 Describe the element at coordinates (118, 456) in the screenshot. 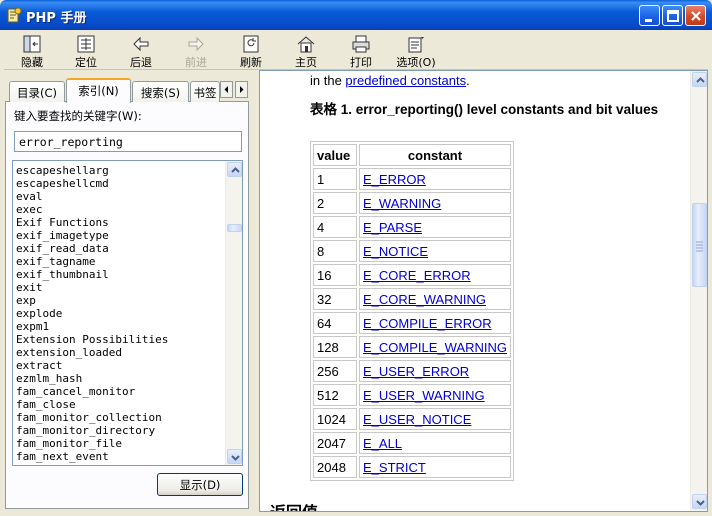

I see `keyword-list-item: fam_next_event` at that location.